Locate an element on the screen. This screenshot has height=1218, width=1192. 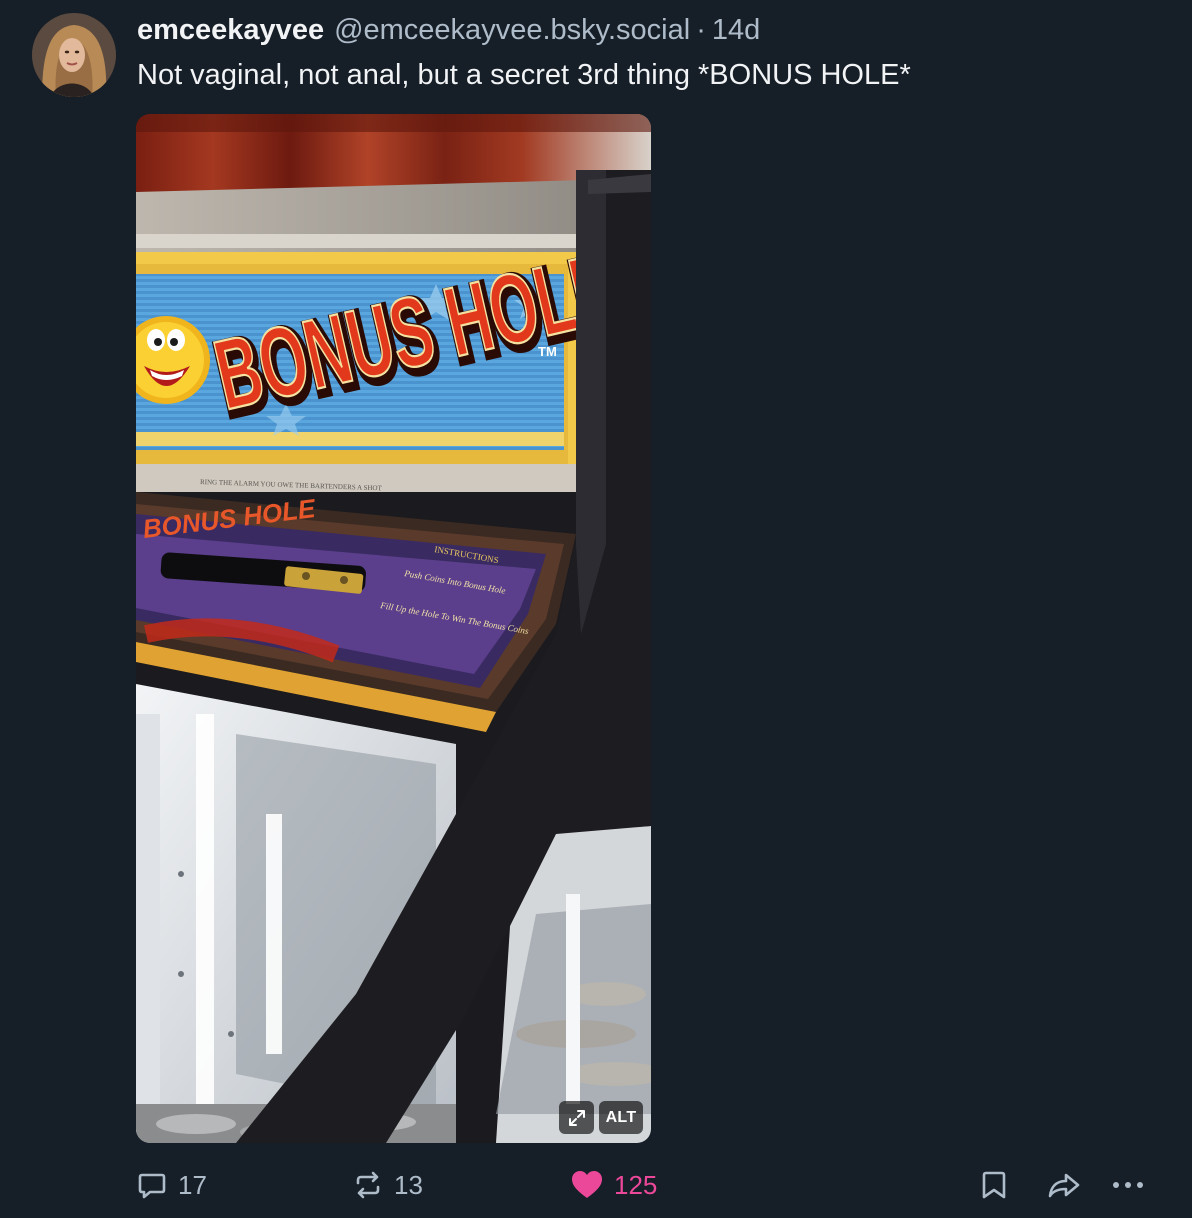
author-display-name: emceekayvee is located at coordinates (230, 30).